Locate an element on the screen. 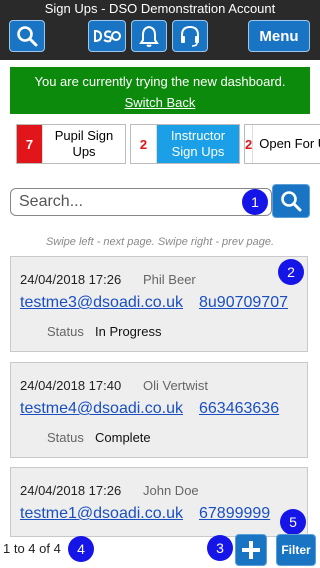 The width and height of the screenshot is (320, 568). signup-email-link: testme1@dsoadi.co.uk is located at coordinates (101, 514).